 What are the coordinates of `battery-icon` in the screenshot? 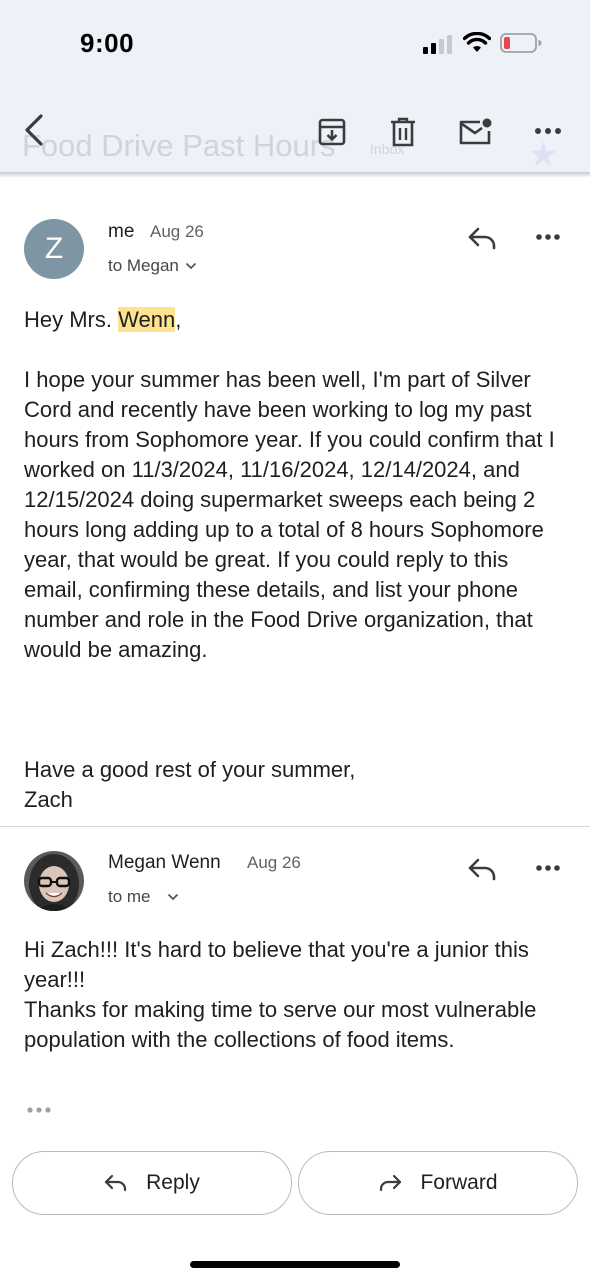 It's located at (521, 45).